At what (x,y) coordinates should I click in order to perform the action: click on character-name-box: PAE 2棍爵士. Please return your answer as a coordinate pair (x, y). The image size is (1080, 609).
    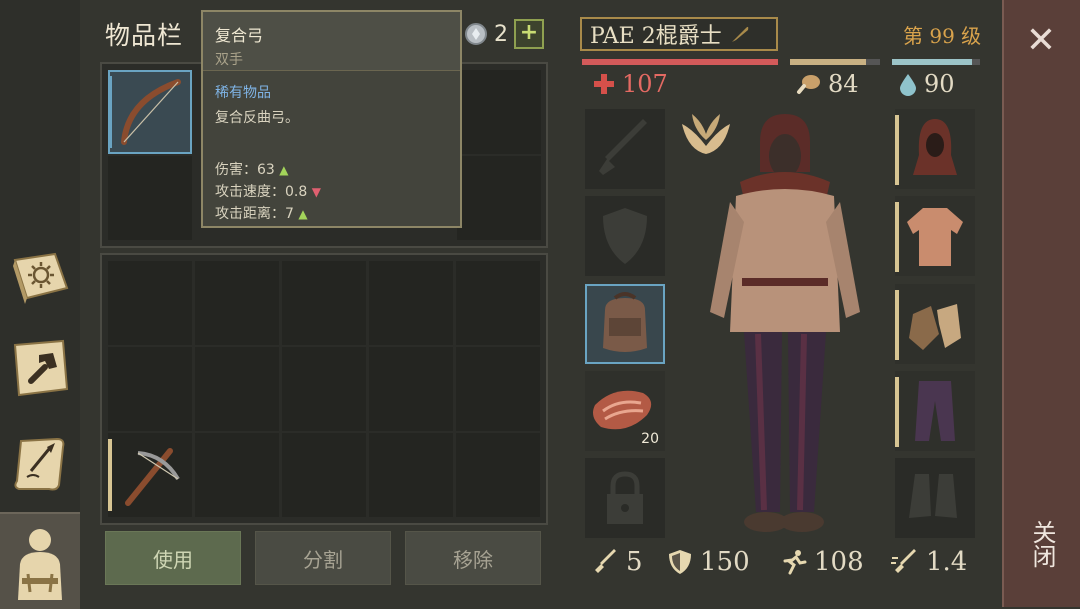
    Looking at the image, I should click on (679, 34).